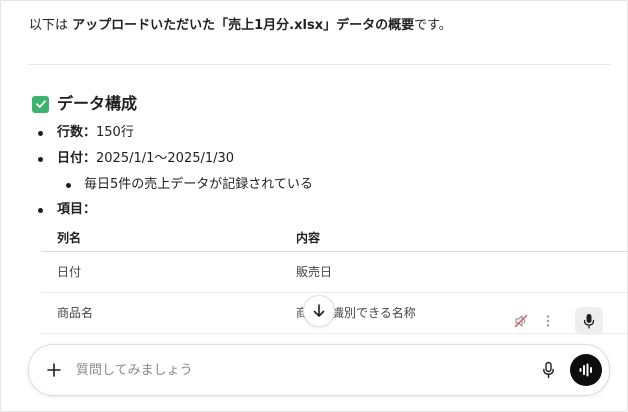 The height and width of the screenshot is (412, 628). I want to click on mute-button, so click(521, 321).